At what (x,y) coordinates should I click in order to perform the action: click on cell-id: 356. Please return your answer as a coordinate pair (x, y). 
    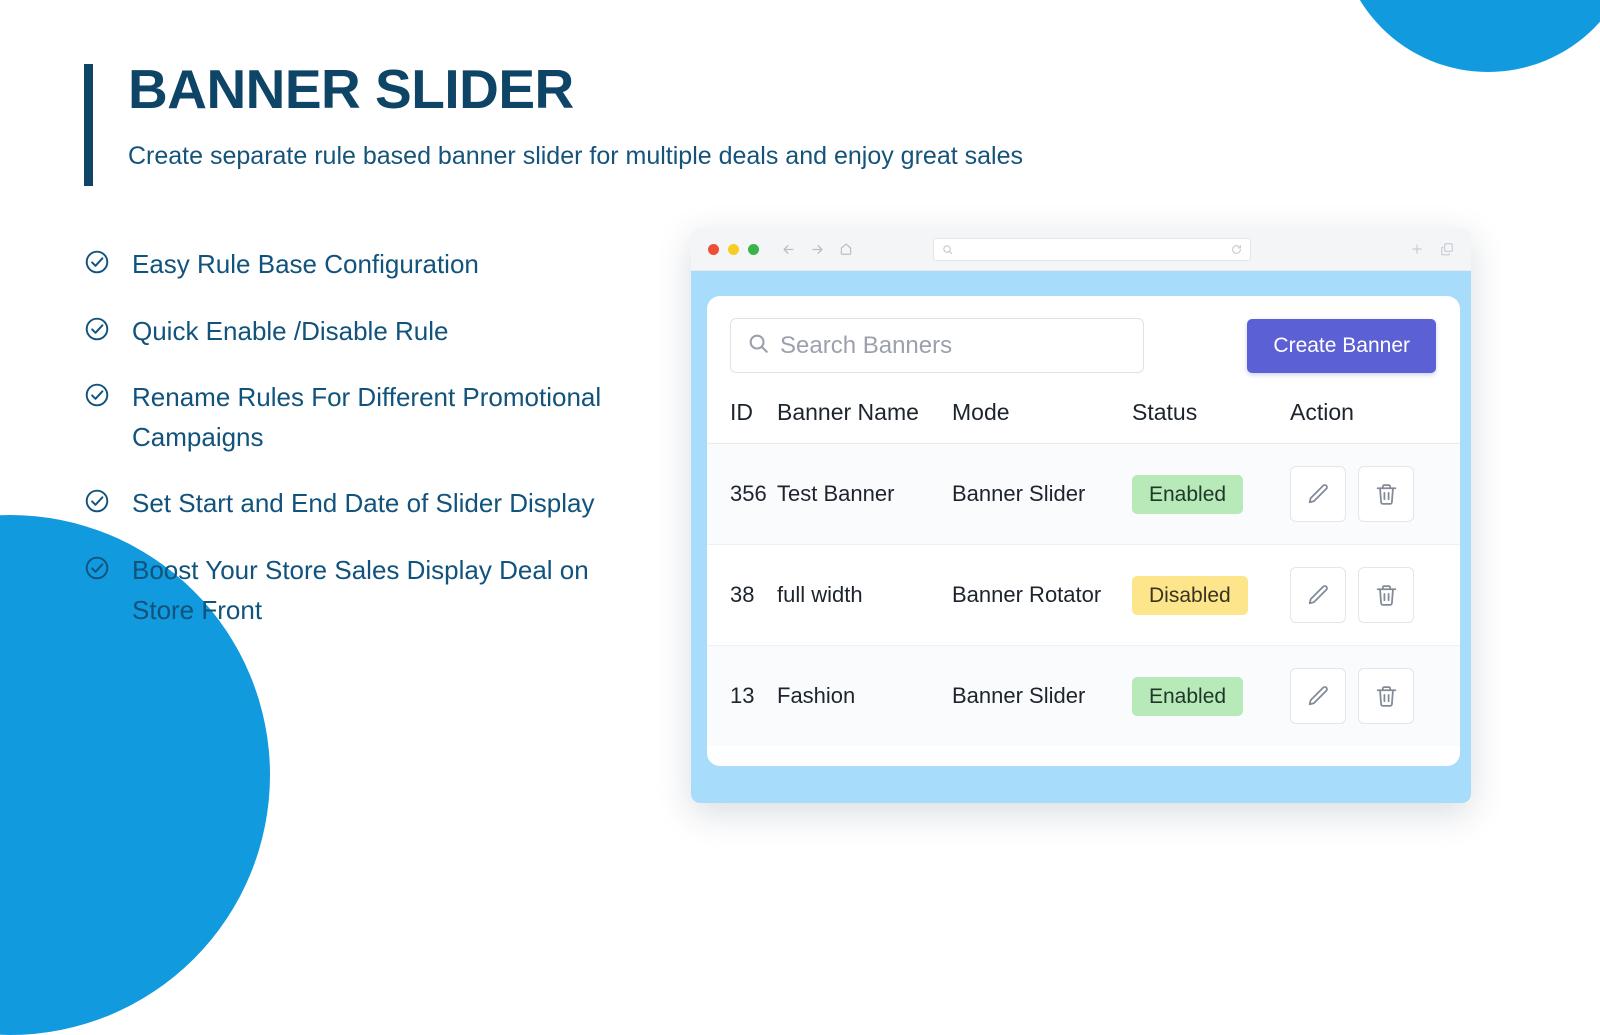
    Looking at the image, I should click on (742, 494).